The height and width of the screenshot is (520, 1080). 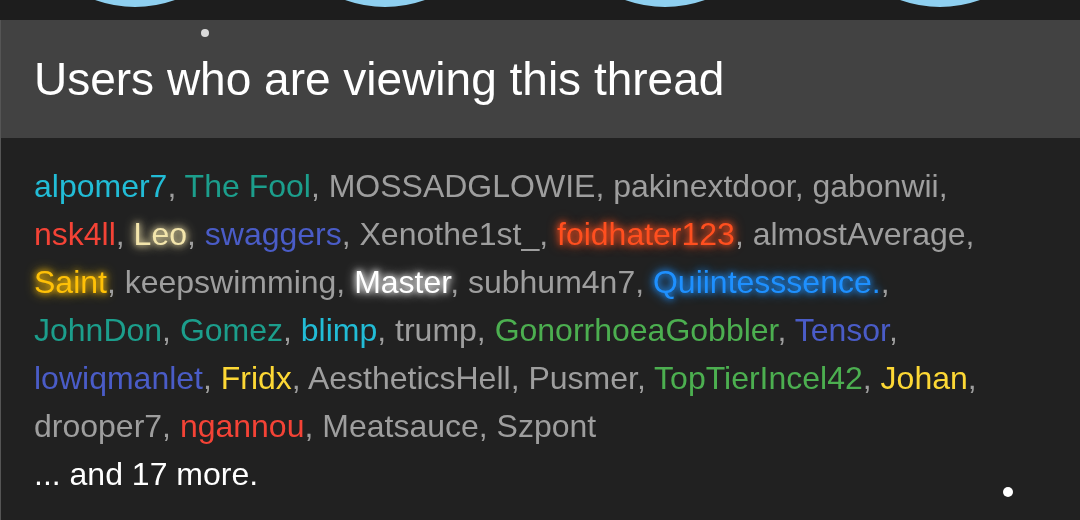 I want to click on username-link: Master, so click(x=402, y=282).